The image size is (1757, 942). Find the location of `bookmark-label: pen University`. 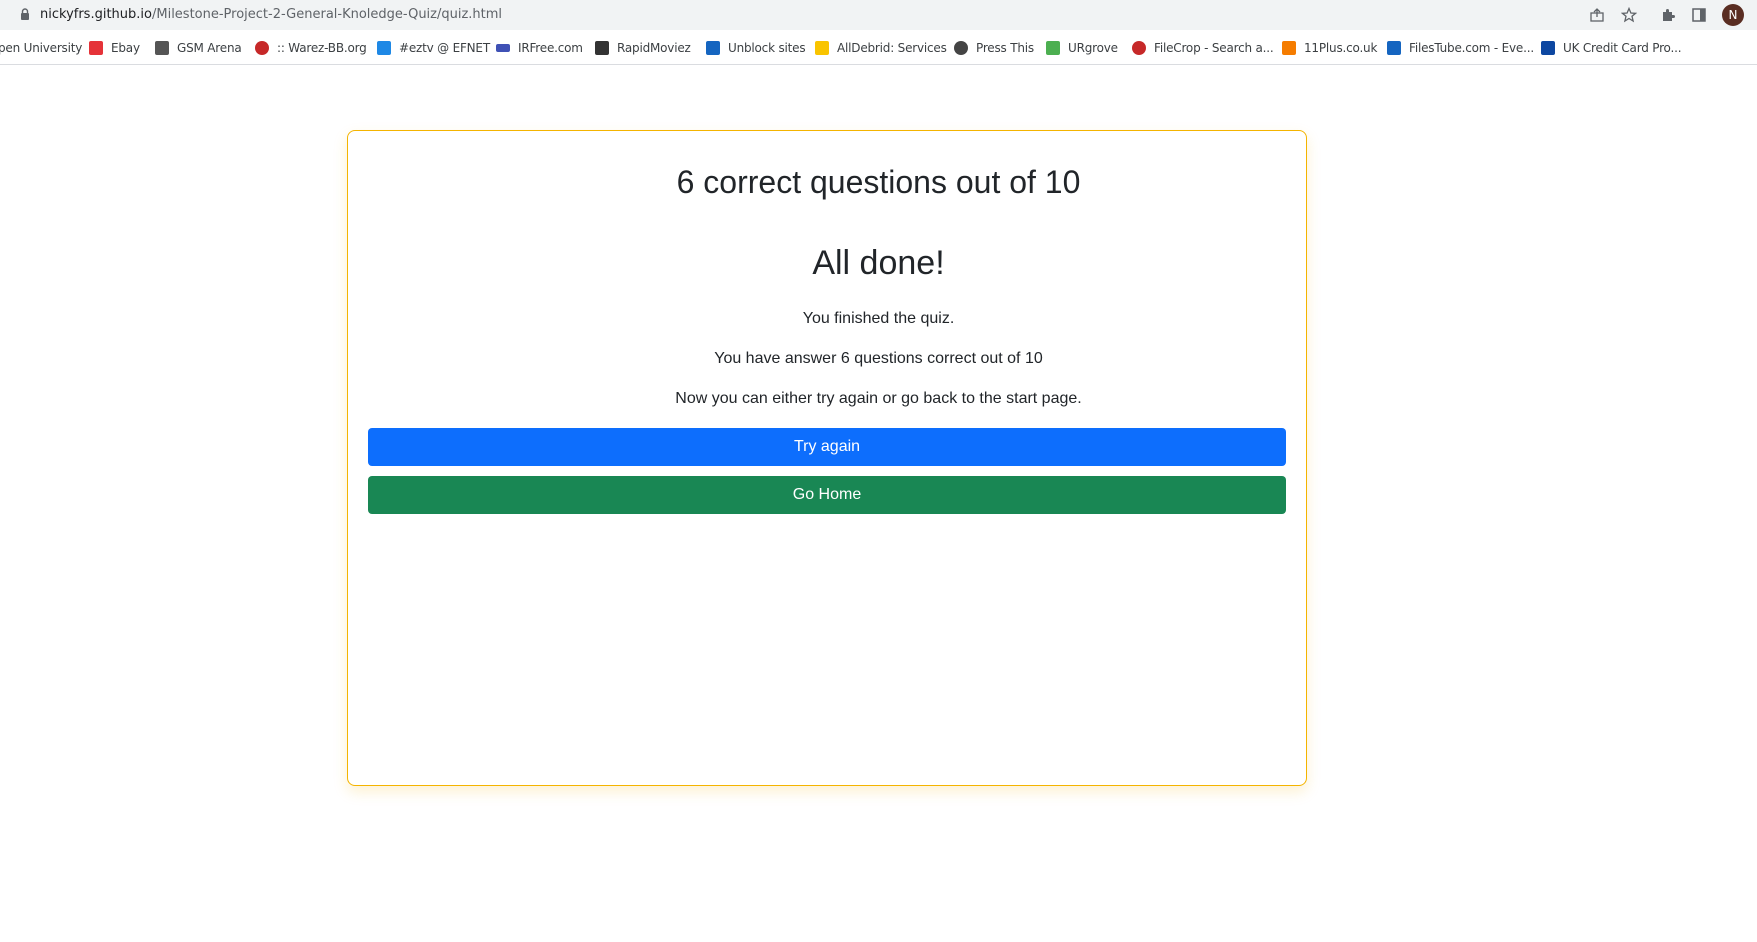

bookmark-label: pen University is located at coordinates (41, 48).